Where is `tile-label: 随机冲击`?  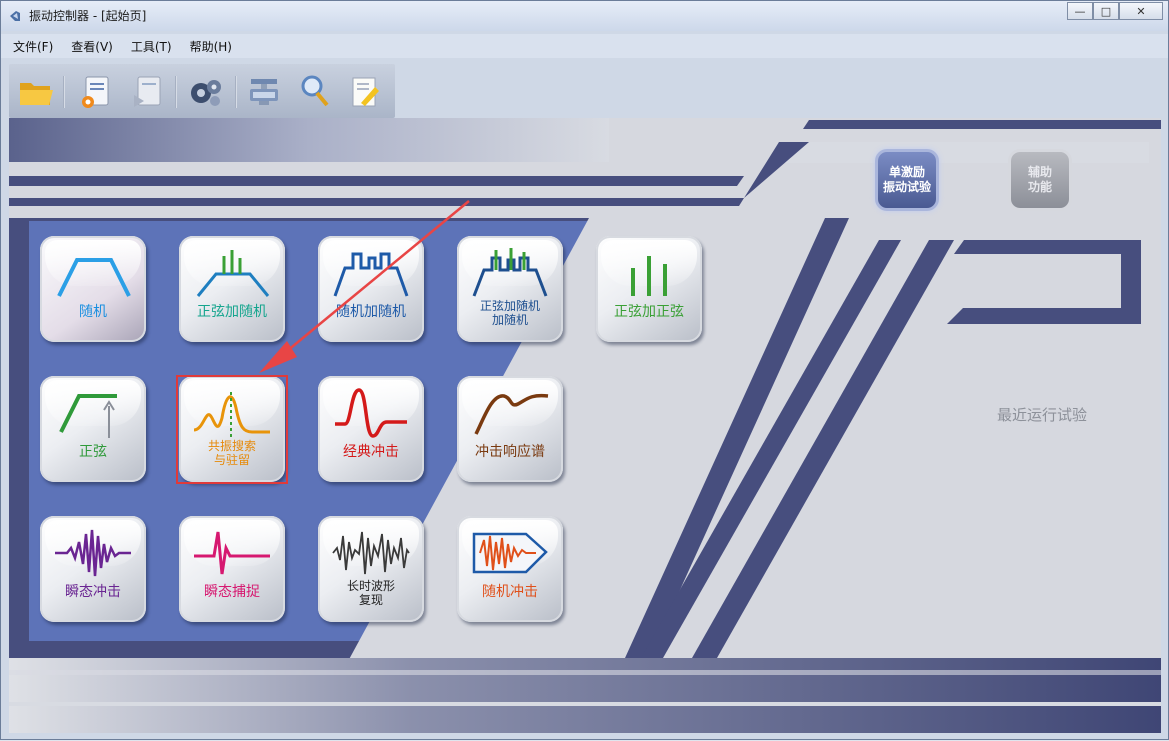
tile-label: 随机冲击 is located at coordinates (510, 592).